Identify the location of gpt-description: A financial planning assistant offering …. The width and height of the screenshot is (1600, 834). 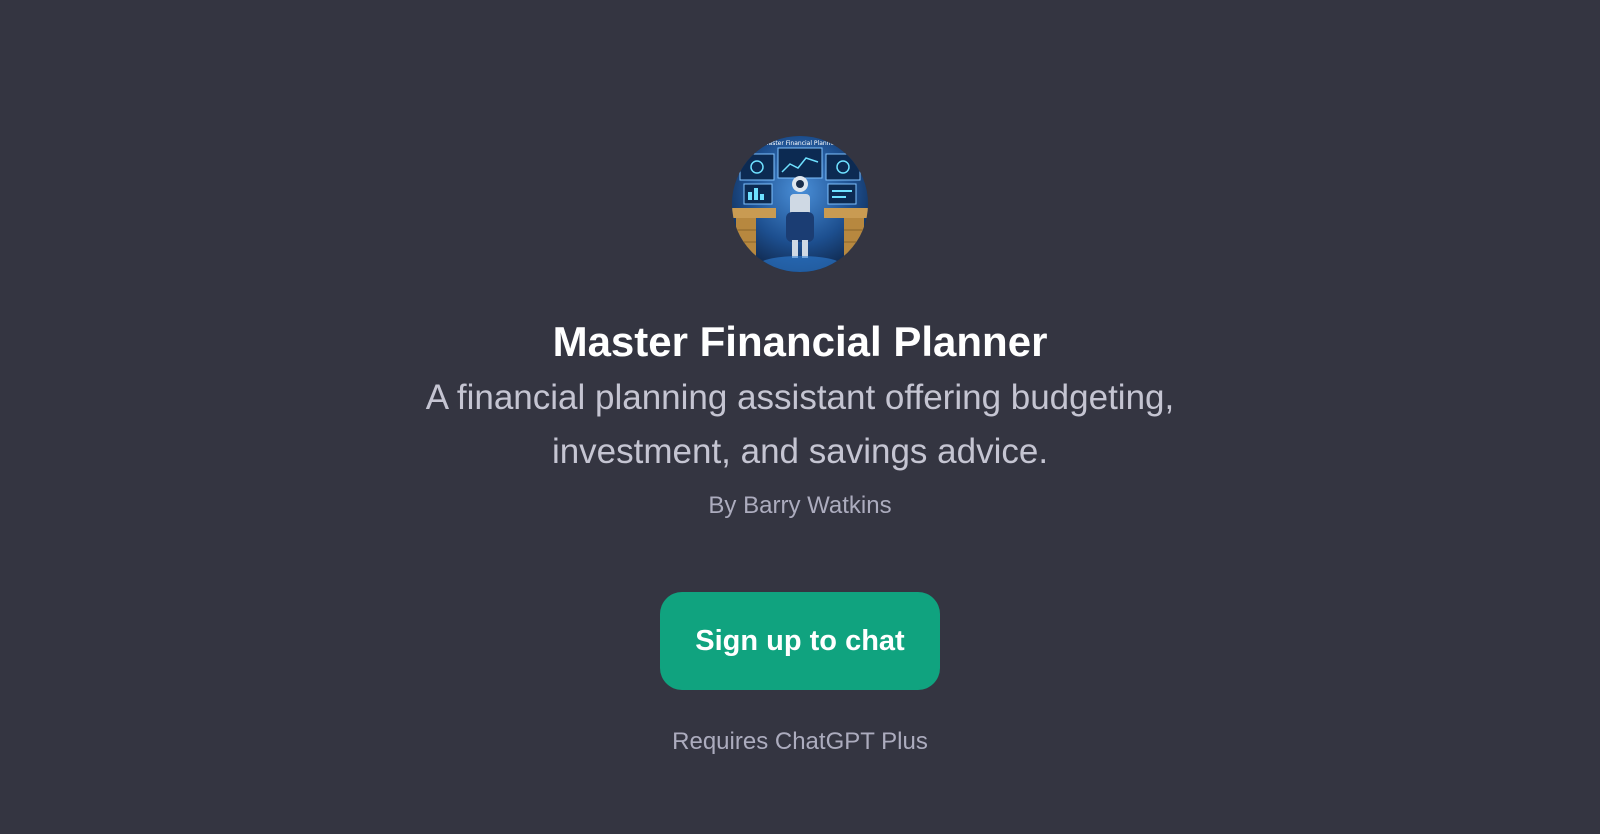
(800, 424).